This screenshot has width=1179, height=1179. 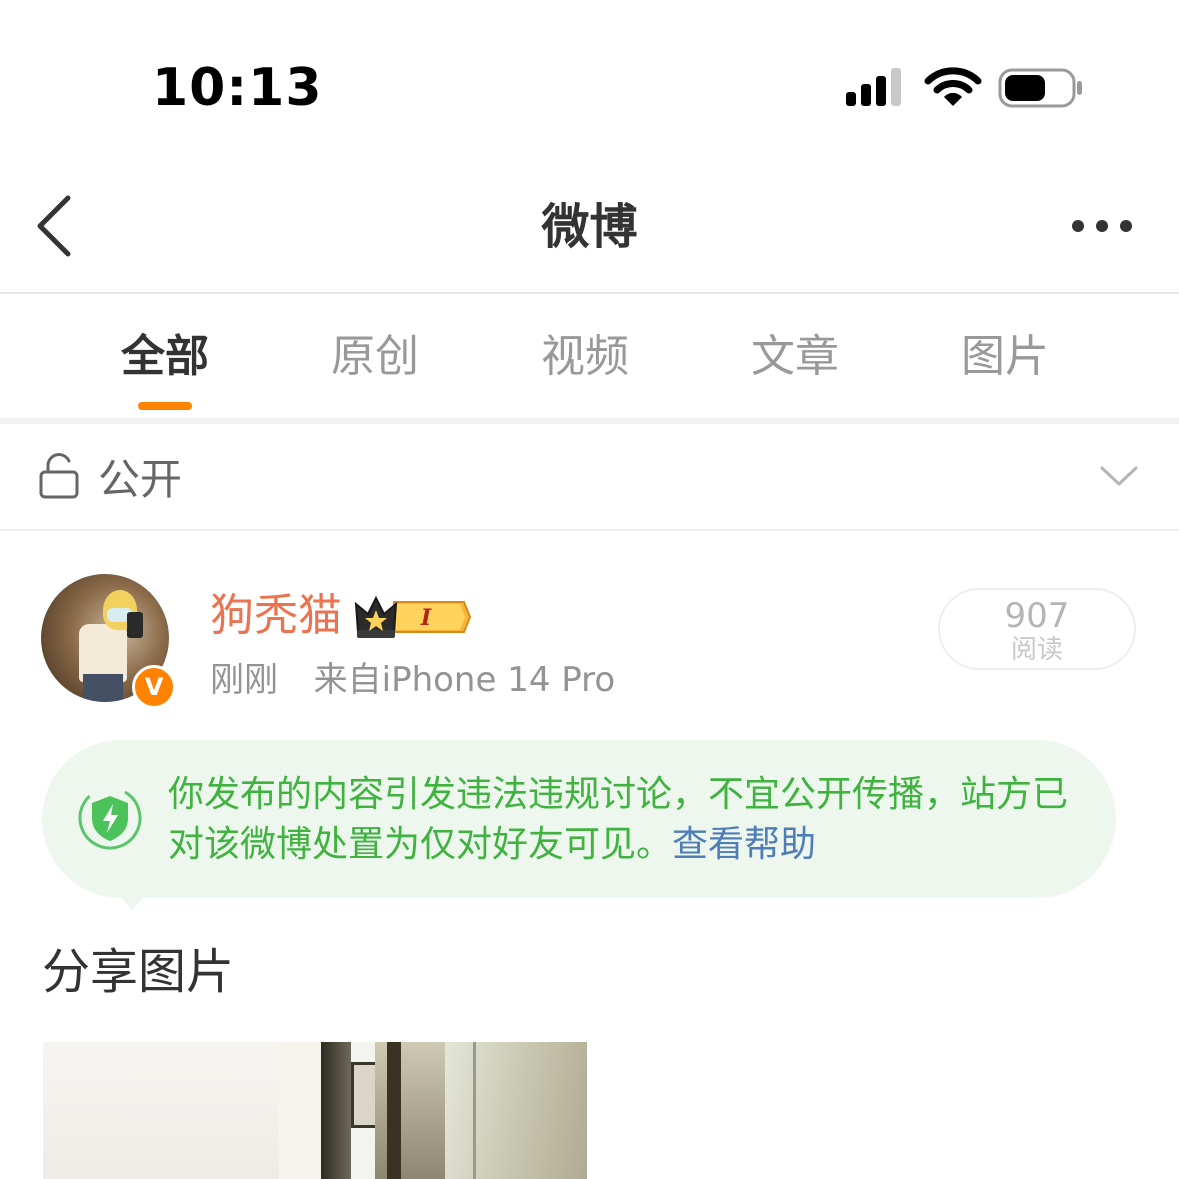 What do you see at coordinates (953, 86) in the screenshot?
I see `wifi-icon` at bounding box center [953, 86].